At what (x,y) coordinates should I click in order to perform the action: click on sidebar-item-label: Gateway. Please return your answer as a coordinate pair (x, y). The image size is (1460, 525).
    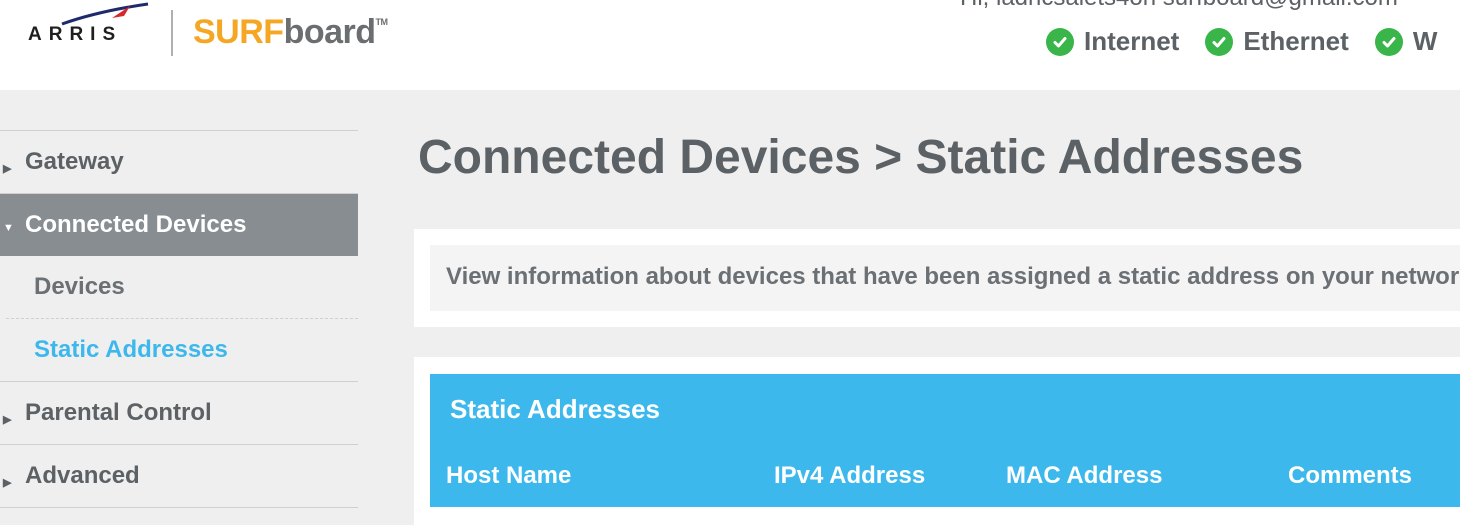
    Looking at the image, I should click on (74, 161).